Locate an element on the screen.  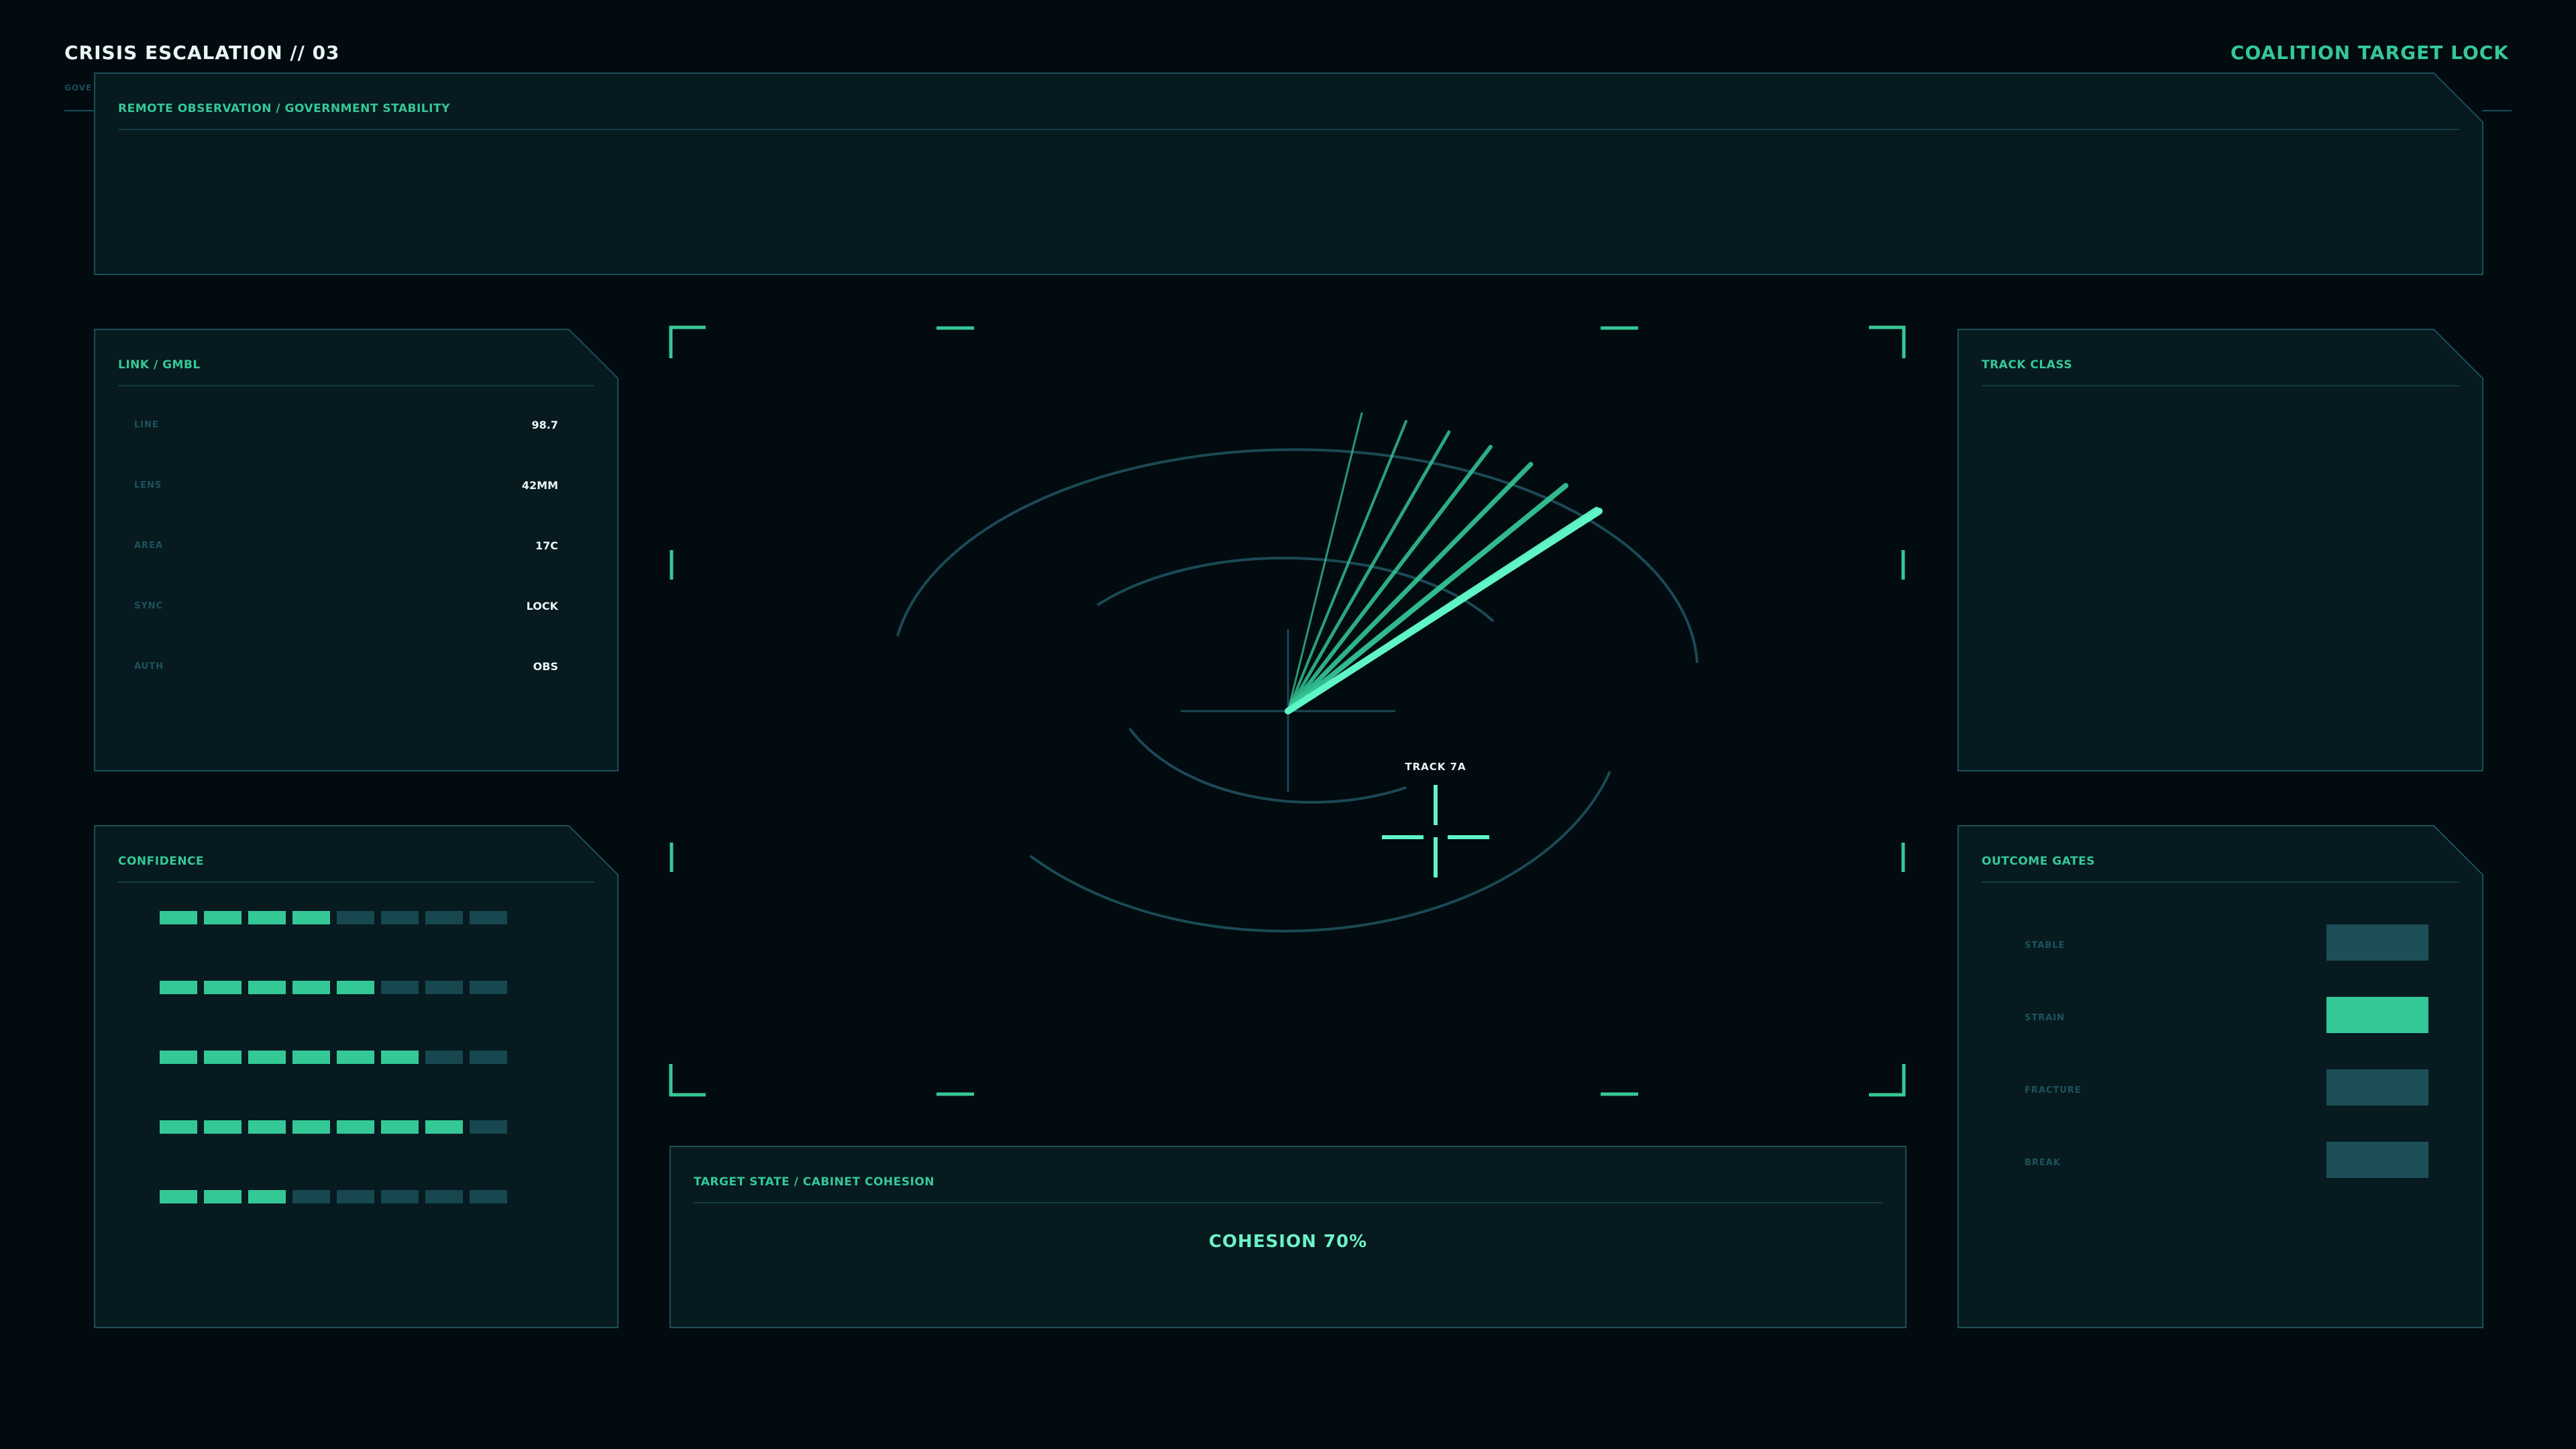
page-subtitle: GOVE is located at coordinates (78, 88).